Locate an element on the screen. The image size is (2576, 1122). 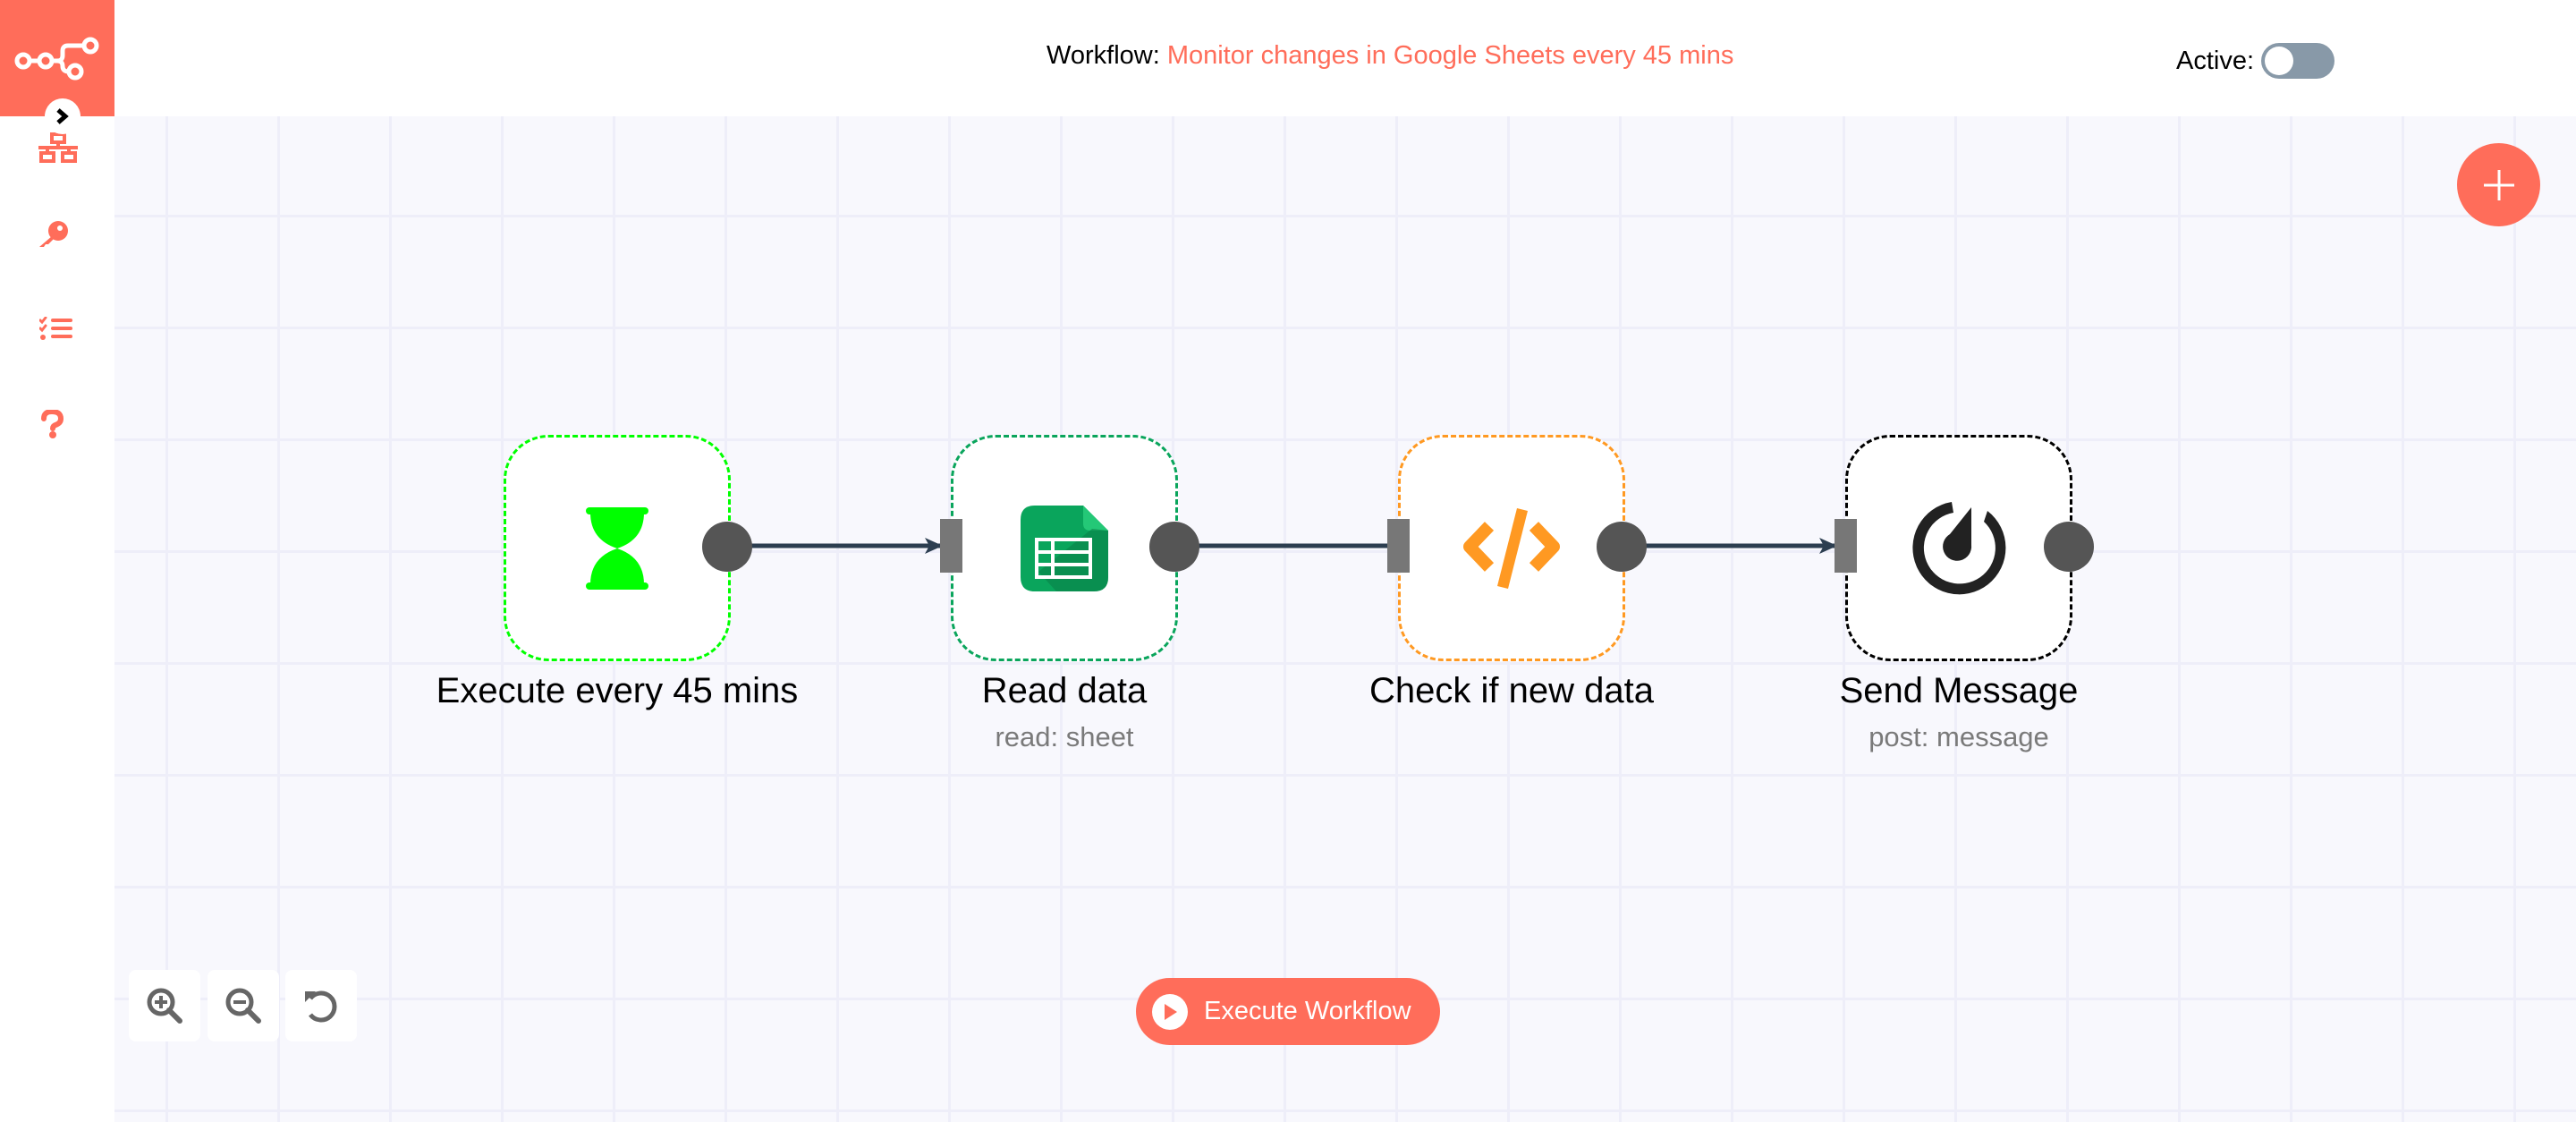
play-icon is located at coordinates (1170, 1011).